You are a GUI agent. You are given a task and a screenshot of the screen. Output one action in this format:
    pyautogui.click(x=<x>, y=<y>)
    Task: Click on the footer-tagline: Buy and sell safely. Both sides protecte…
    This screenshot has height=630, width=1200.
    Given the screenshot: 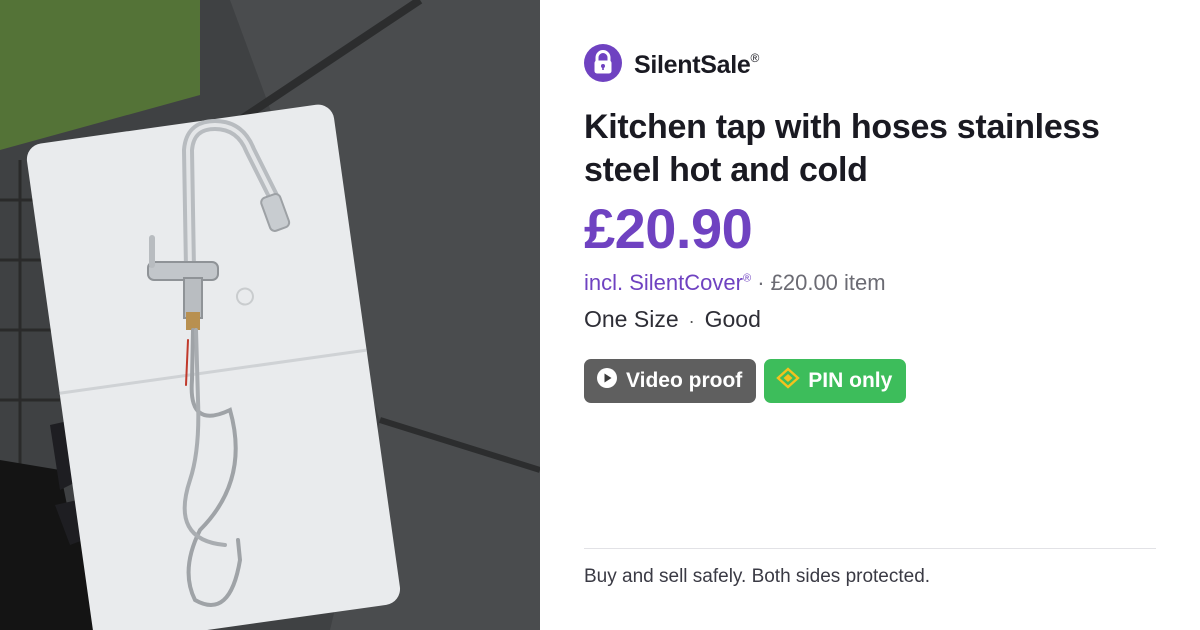 What is the action you would take?
    pyautogui.click(x=757, y=576)
    